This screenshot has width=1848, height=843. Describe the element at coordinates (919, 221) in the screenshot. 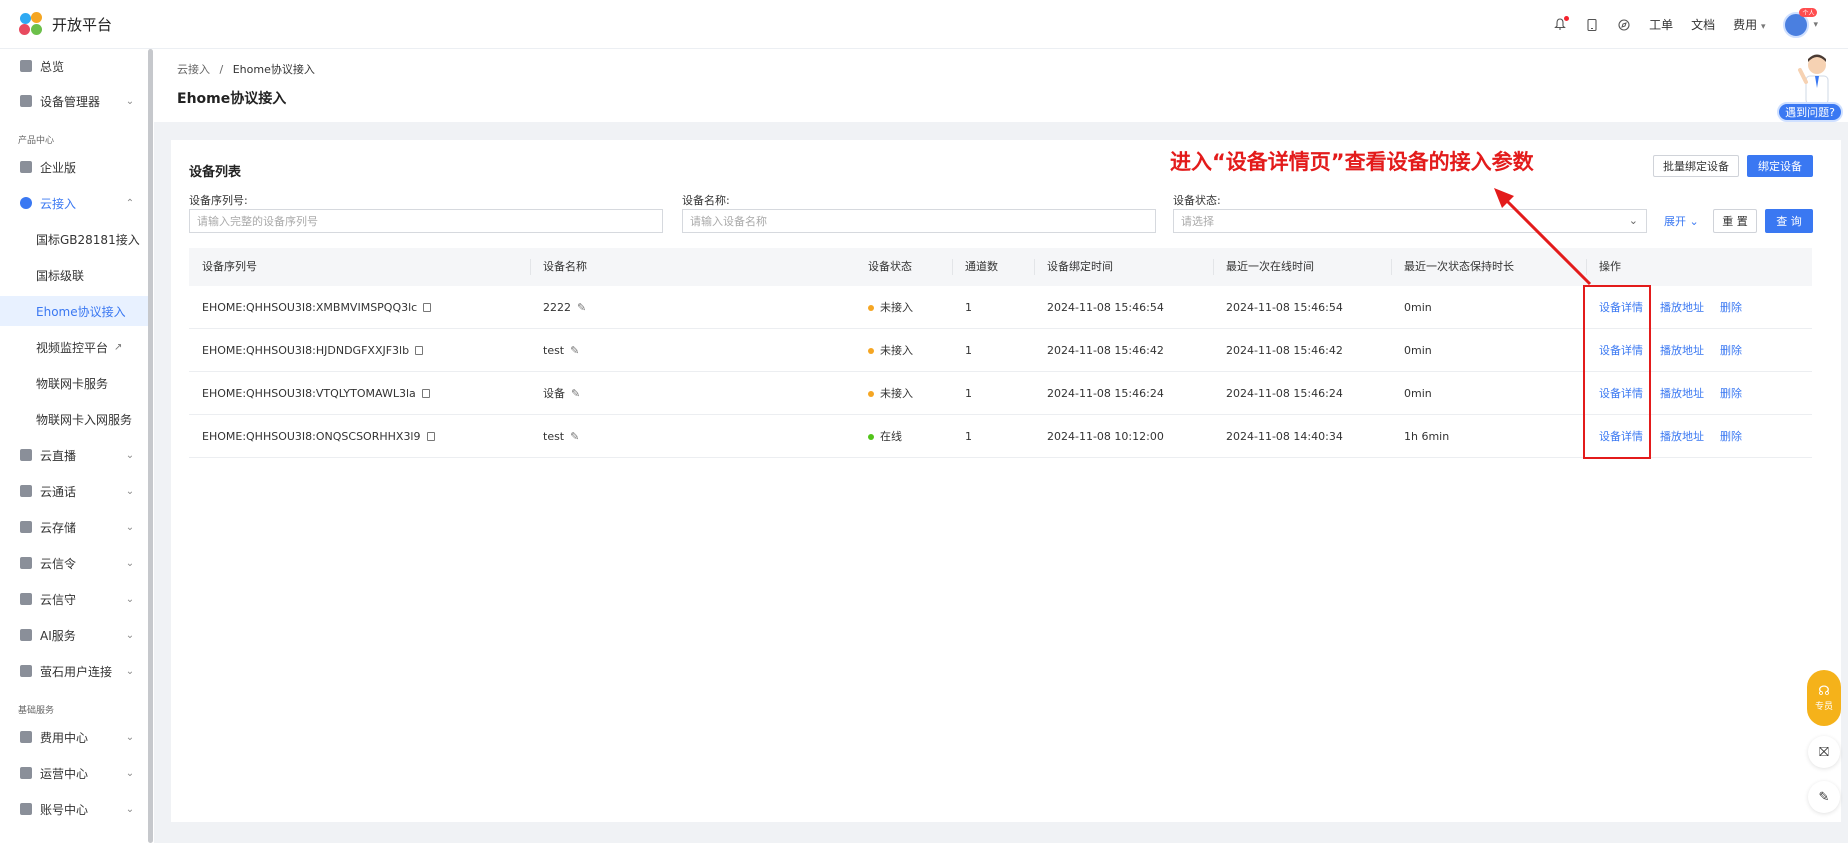

I see `name-input: 请输入设备名称` at that location.